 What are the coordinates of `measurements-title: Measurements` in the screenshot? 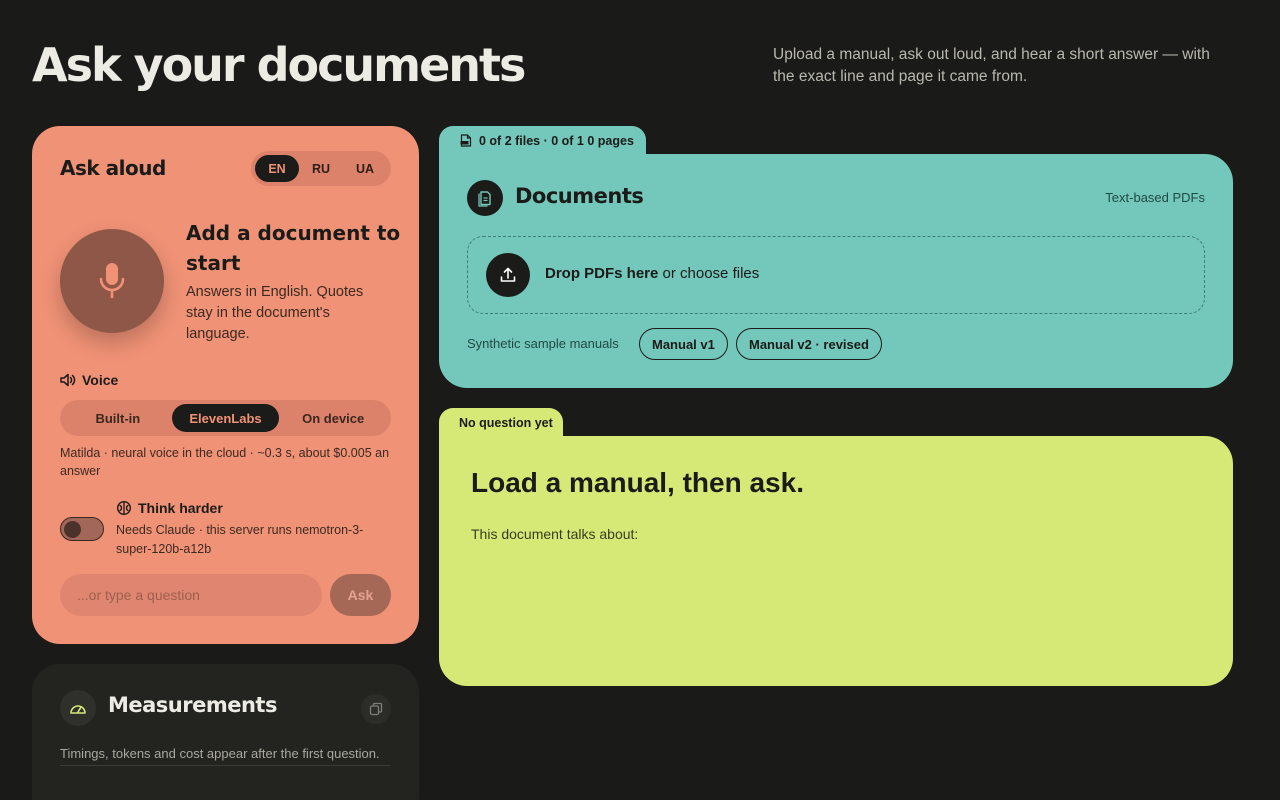 It's located at (192, 705).